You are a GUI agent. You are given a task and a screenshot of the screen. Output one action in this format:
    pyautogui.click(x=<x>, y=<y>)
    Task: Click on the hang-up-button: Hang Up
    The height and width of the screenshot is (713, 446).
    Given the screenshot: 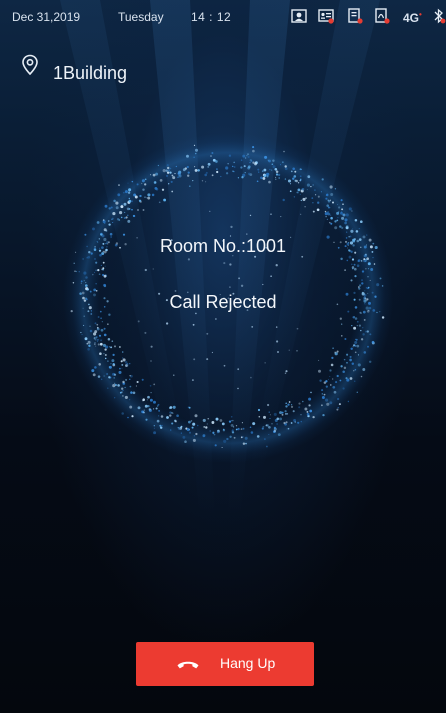 What is the action you would take?
    pyautogui.click(x=225, y=664)
    